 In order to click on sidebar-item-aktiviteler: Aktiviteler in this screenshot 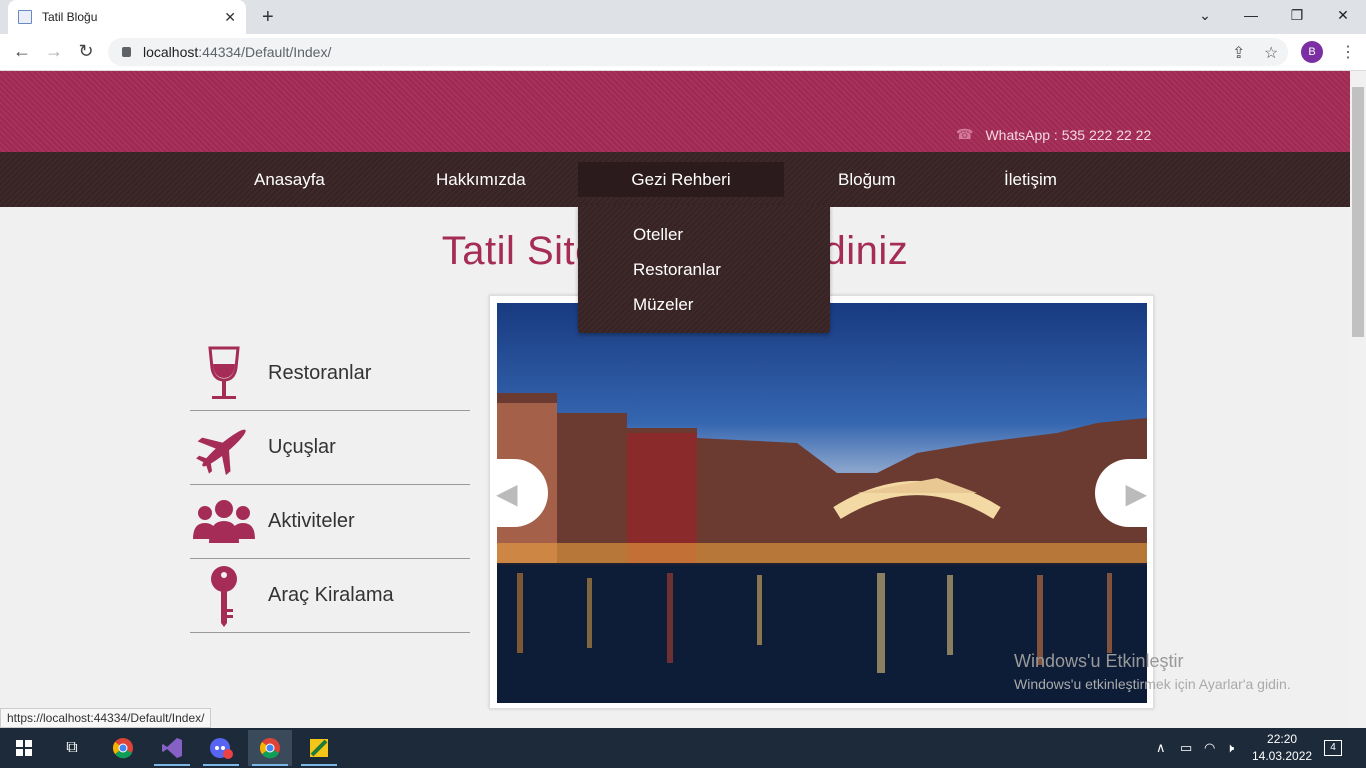, I will do `click(330, 522)`.